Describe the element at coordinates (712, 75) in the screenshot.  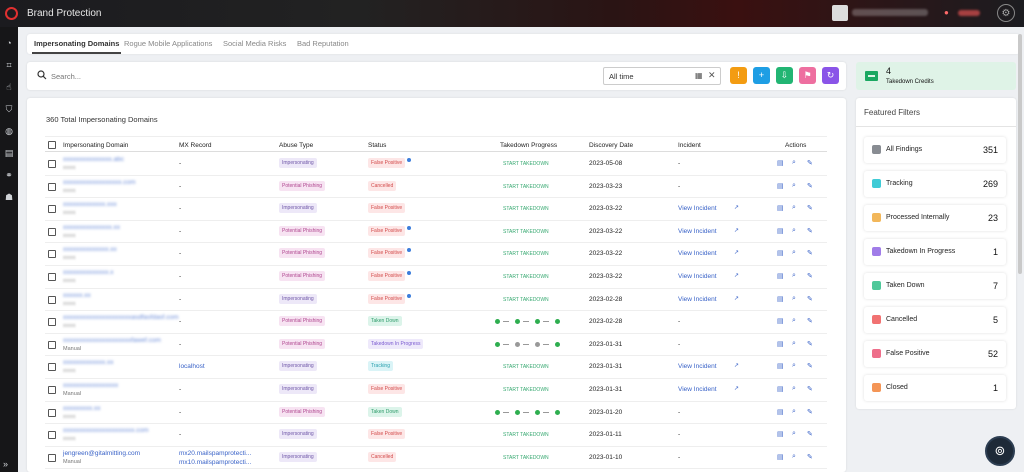
I see `clear-icon: ✕` at that location.